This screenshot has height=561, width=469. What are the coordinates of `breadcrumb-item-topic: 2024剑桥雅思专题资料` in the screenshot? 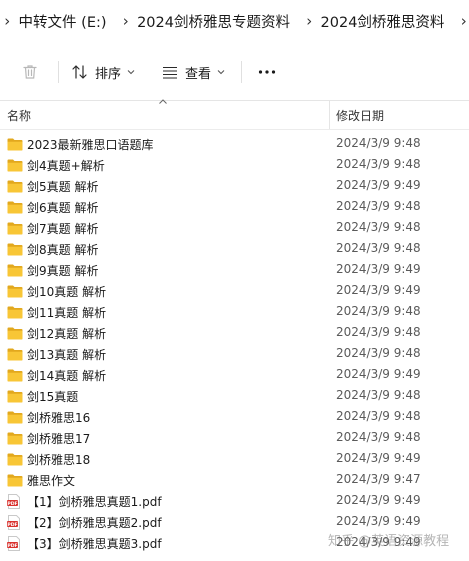 It's located at (216, 21).